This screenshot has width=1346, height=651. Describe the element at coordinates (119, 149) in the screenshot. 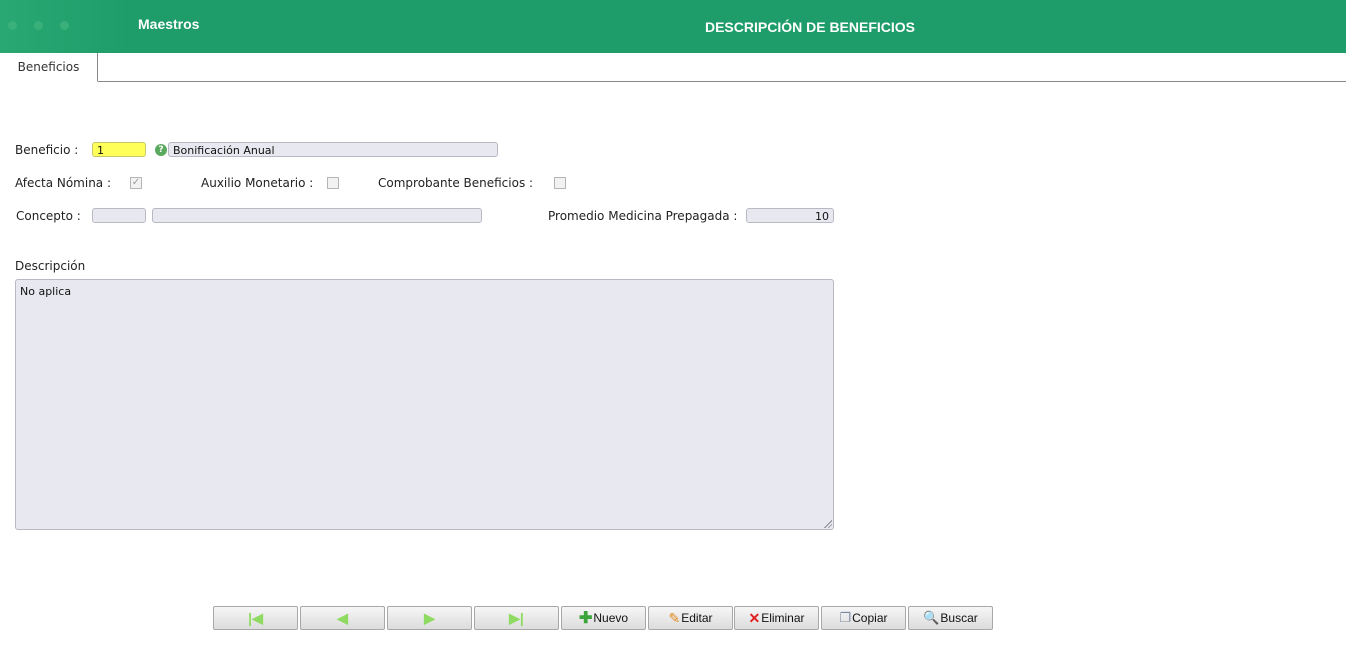

I see `beneficio-code-input: 1` at that location.